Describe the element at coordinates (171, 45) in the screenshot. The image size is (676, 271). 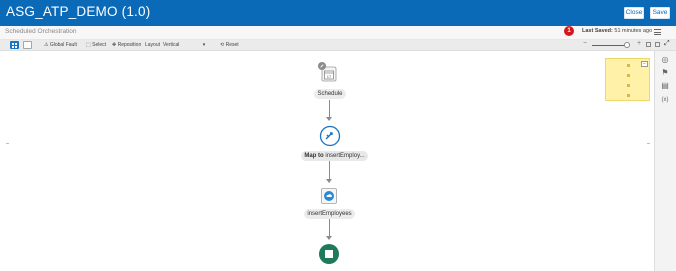
I see `layout-select-value: Vertical` at that location.